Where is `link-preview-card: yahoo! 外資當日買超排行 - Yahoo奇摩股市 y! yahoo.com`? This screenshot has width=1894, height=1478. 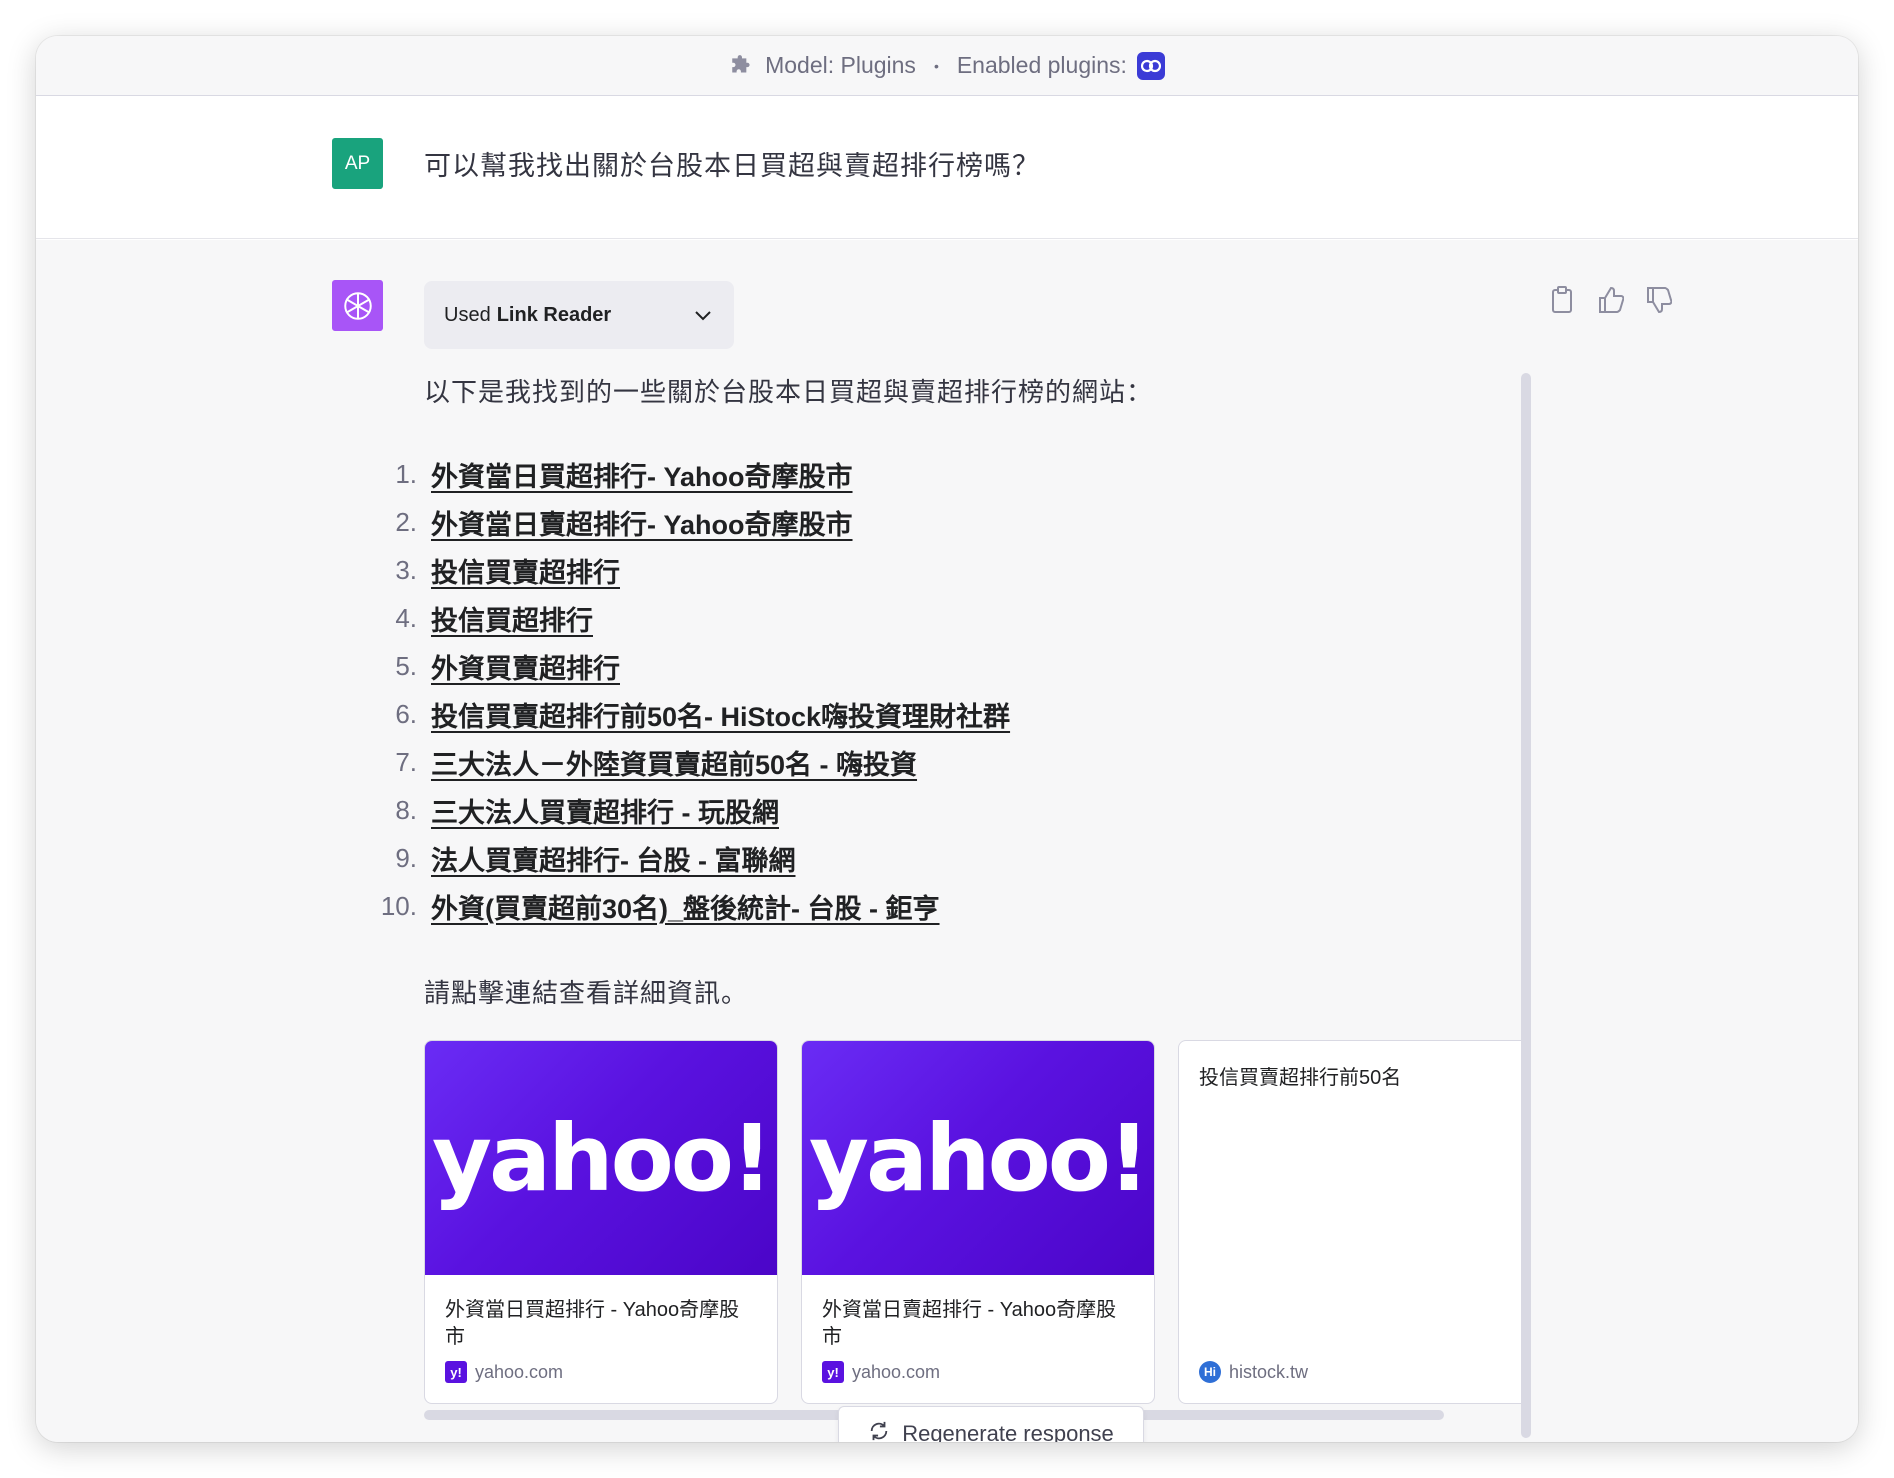
link-preview-card: yahoo! 外資當日買超排行 - Yahoo奇摩股市 y! yahoo.com is located at coordinates (601, 1222).